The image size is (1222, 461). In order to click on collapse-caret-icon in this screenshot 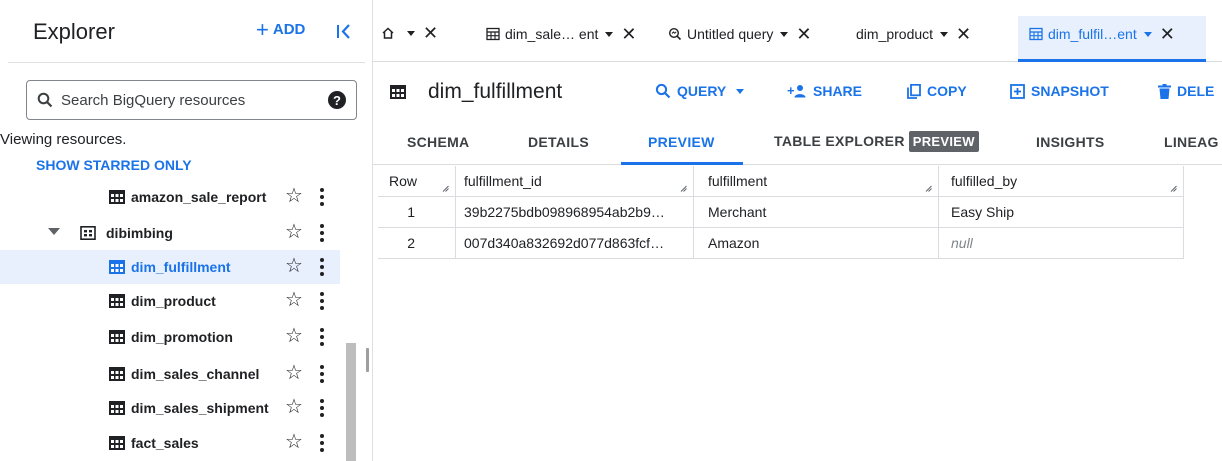, I will do `click(54, 231)`.